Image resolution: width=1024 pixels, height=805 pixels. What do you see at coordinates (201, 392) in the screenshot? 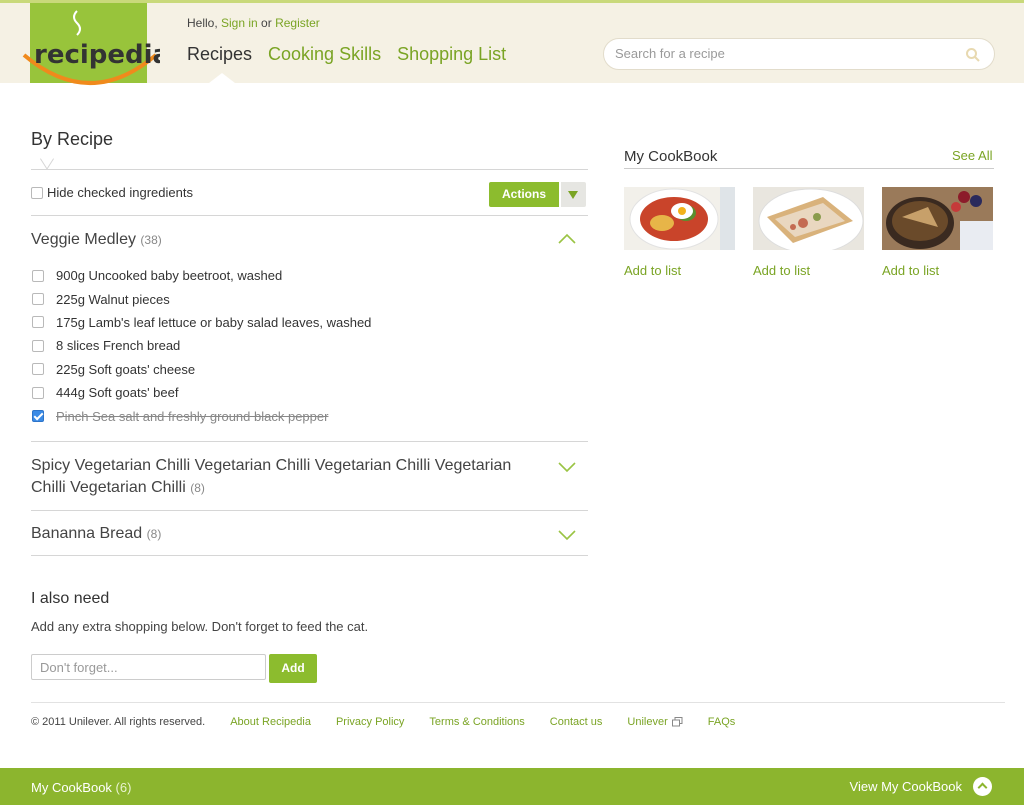
I see `list-item: 444g Soft goats' beef` at bounding box center [201, 392].